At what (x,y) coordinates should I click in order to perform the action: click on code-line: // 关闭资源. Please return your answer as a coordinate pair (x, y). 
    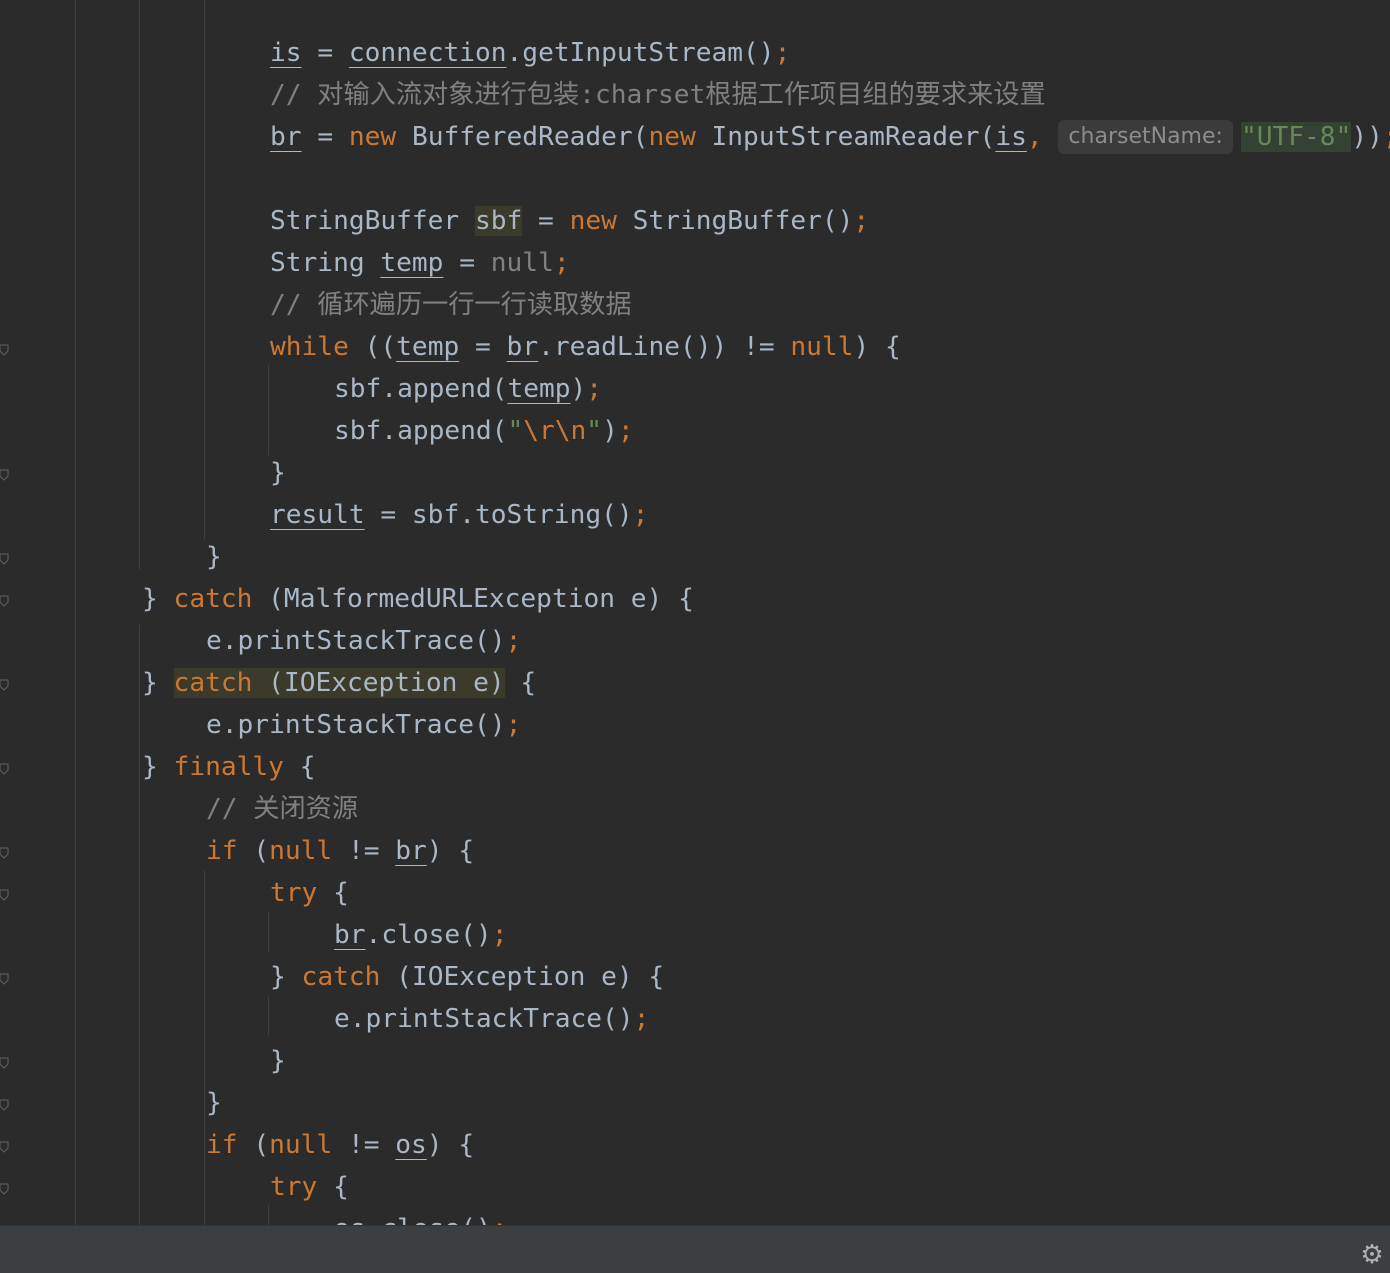
    Looking at the image, I should click on (282, 809).